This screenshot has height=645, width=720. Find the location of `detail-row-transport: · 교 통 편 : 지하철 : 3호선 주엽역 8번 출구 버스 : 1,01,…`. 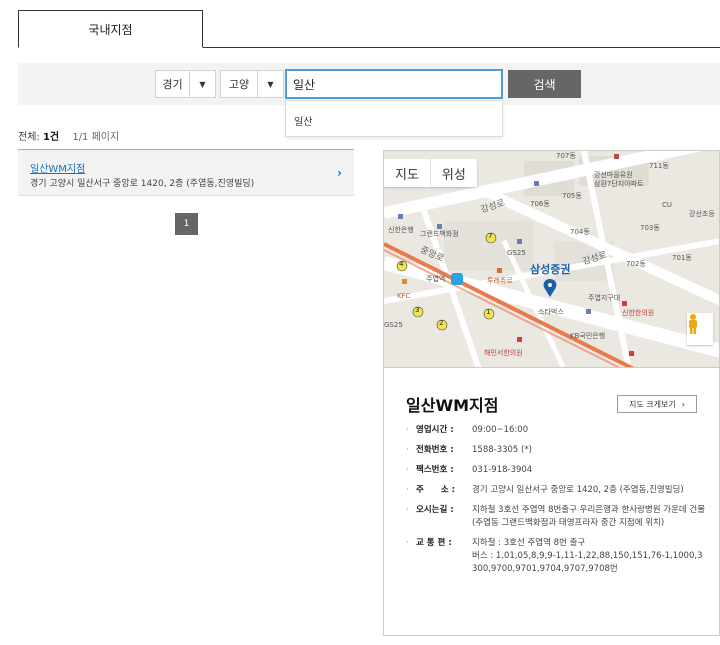

detail-row-transport: · 교 통 편 : 지하철 : 3호선 주엽역 8번 출구 버스 : 1,01,… is located at coordinates (556, 556).